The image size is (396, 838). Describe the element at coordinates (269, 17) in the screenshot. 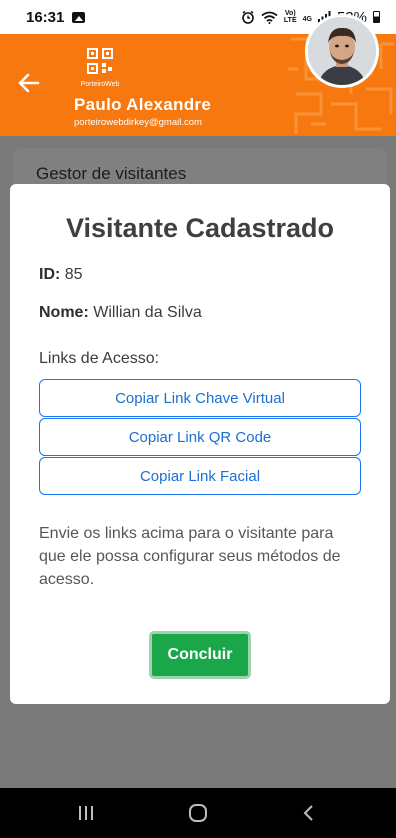

I see `wifi-icon` at that location.